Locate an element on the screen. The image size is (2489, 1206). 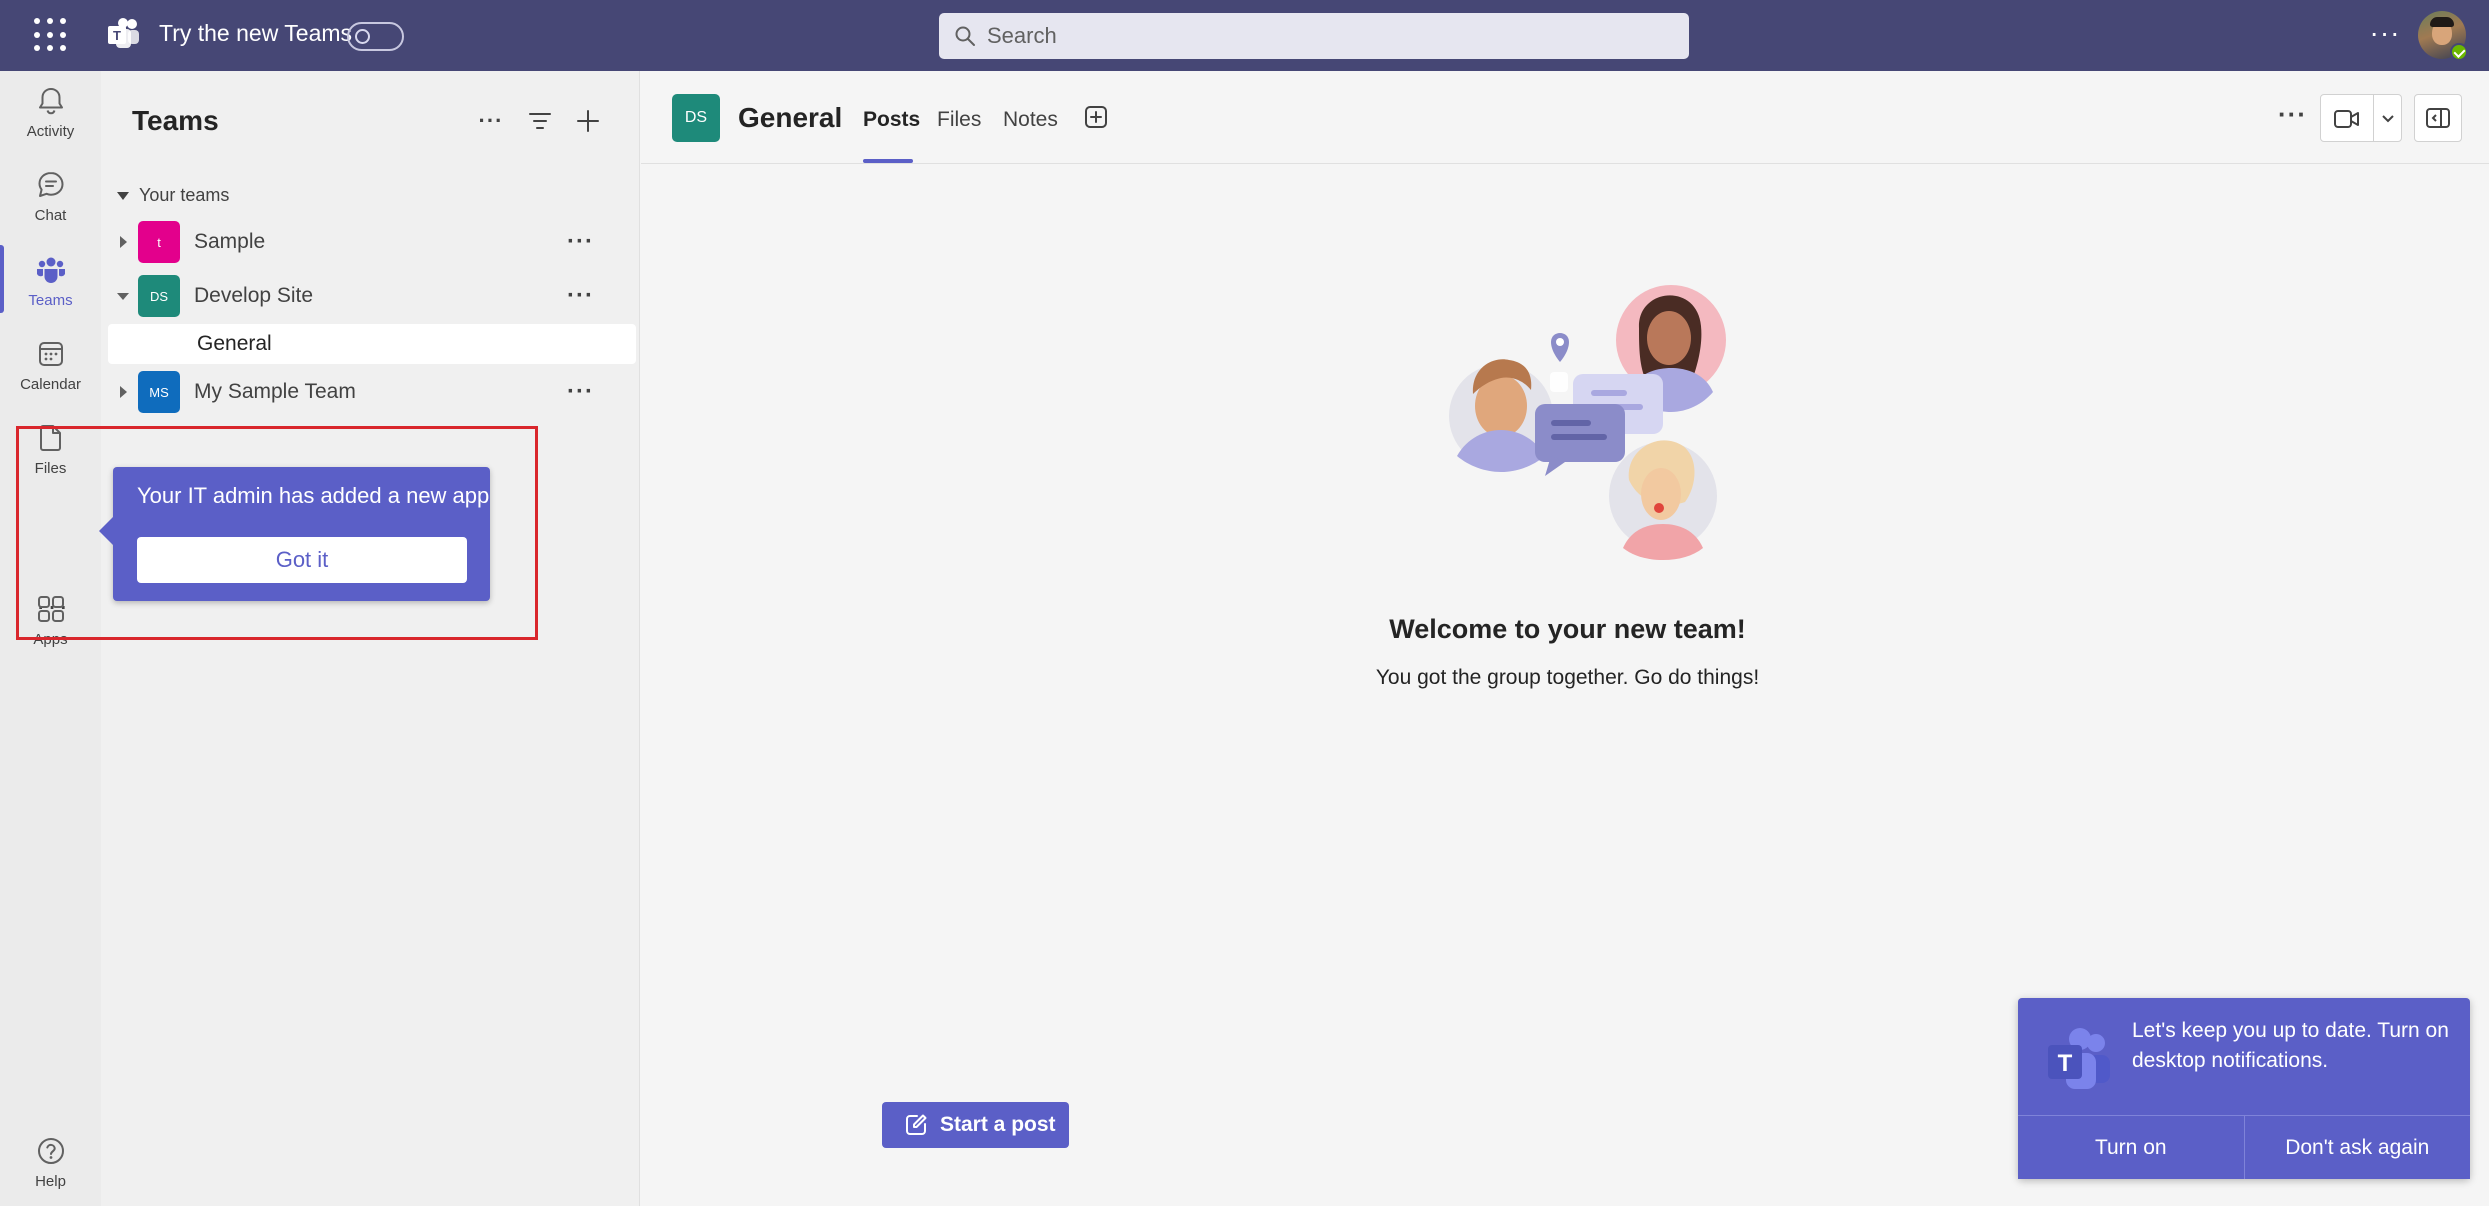
rail-label-apps: Apps is located at coordinates (50, 639).